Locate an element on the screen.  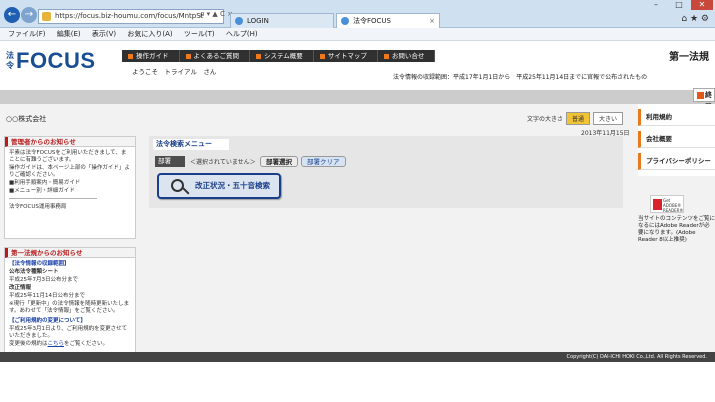
nav-label: よくあるご質問 is located at coordinates (216, 56).